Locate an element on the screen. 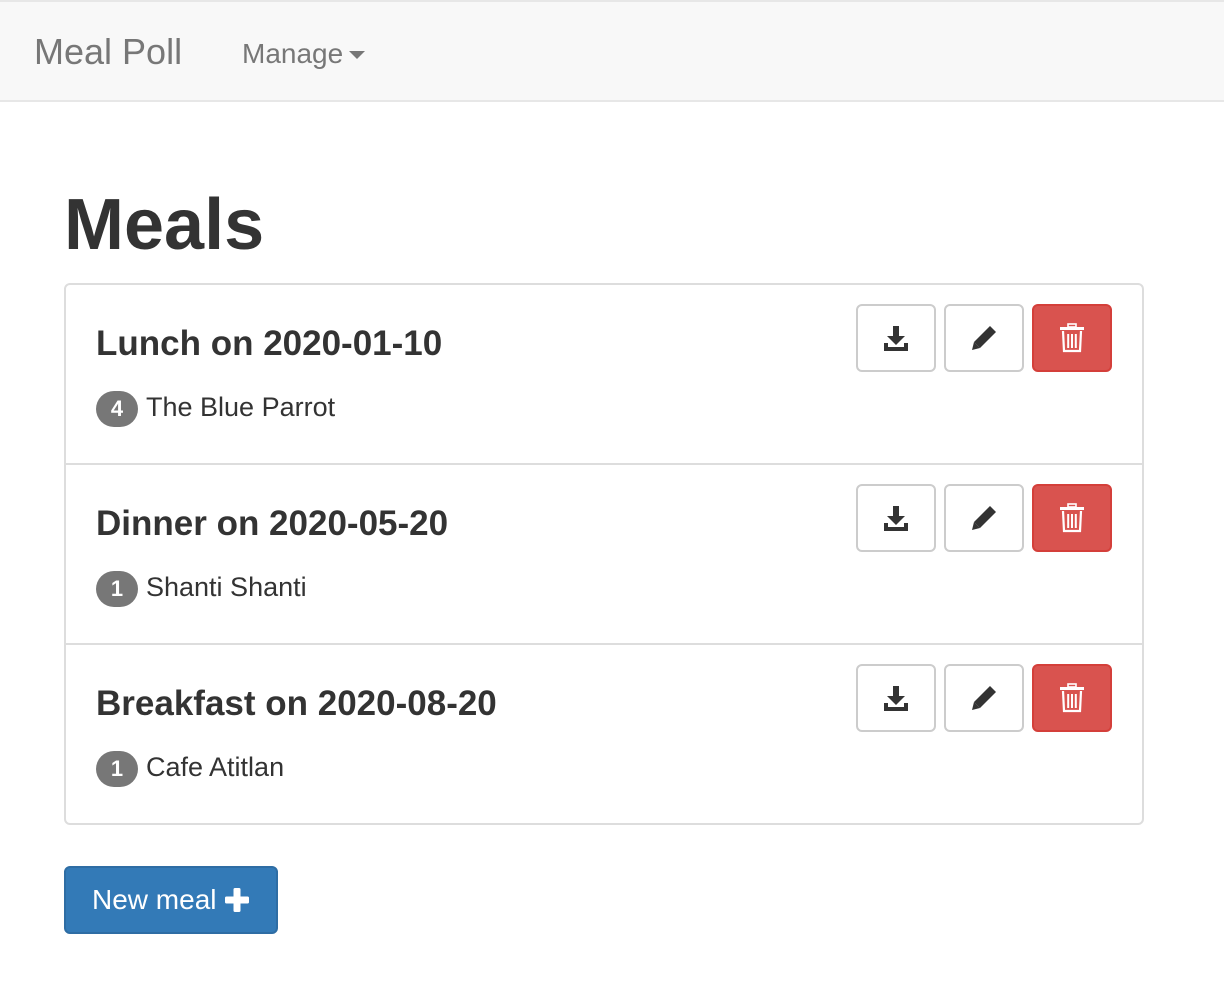 This screenshot has width=1224, height=986. page-title: Meals is located at coordinates (164, 225).